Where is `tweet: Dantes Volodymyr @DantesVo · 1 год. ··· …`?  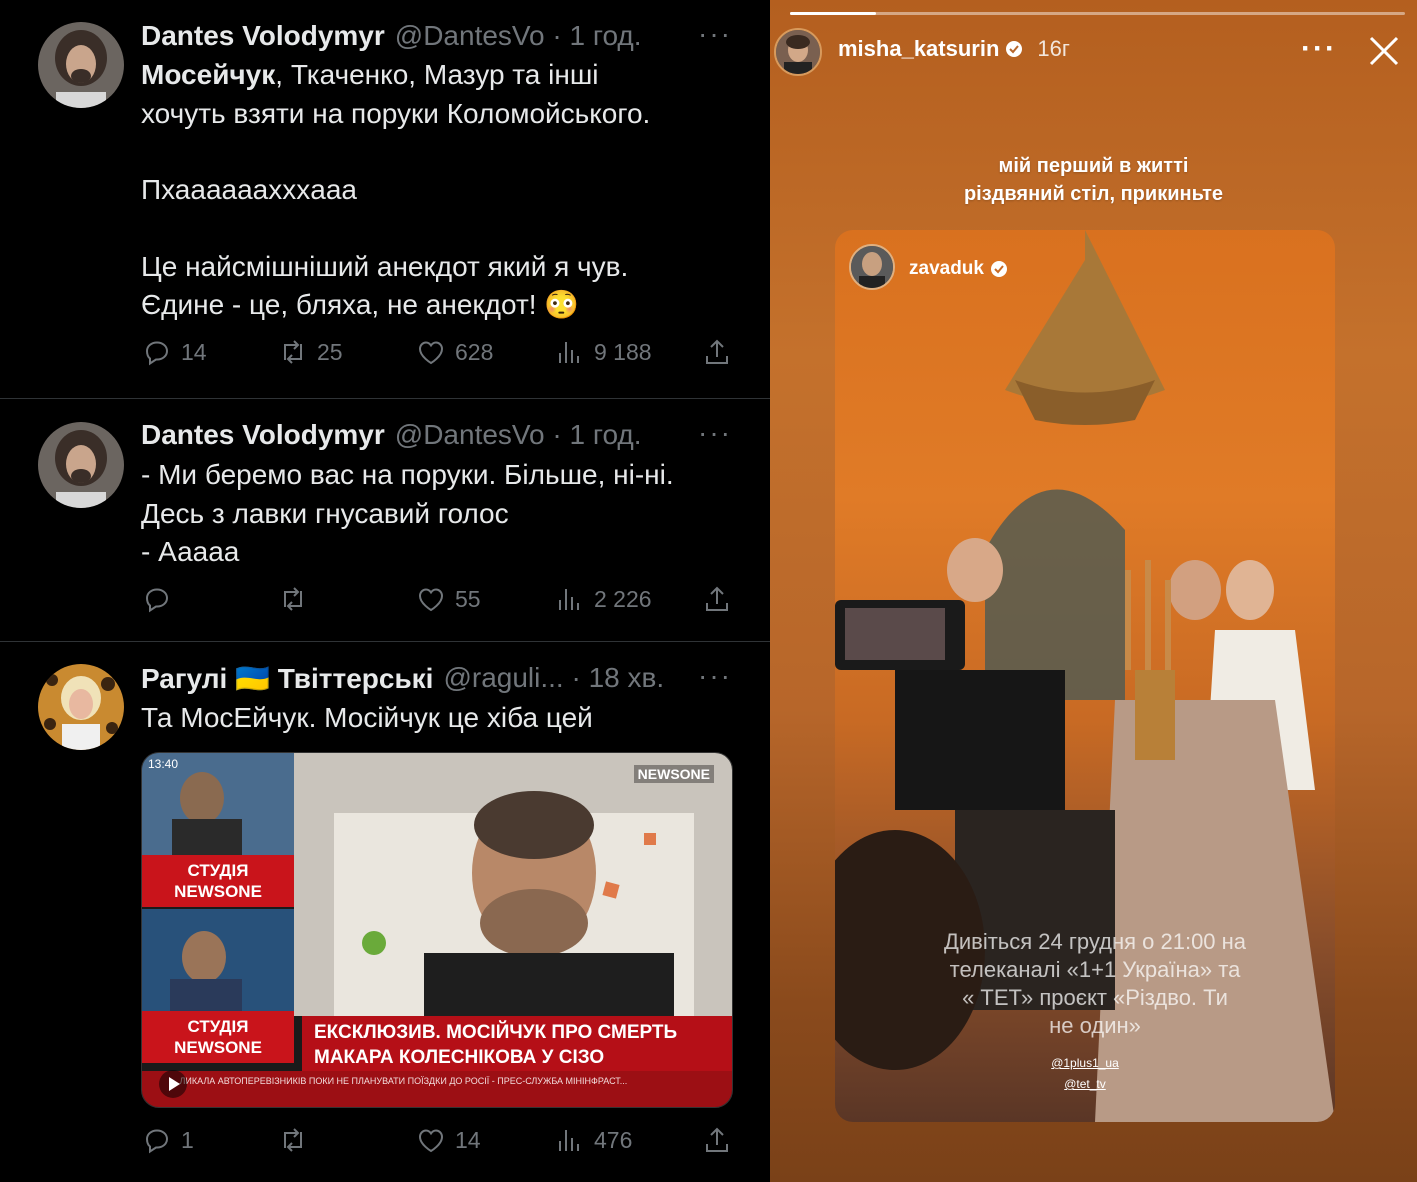
tweet: Dantes Volodymyr @DantesVo · 1 год. ··· … is located at coordinates (385, 520).